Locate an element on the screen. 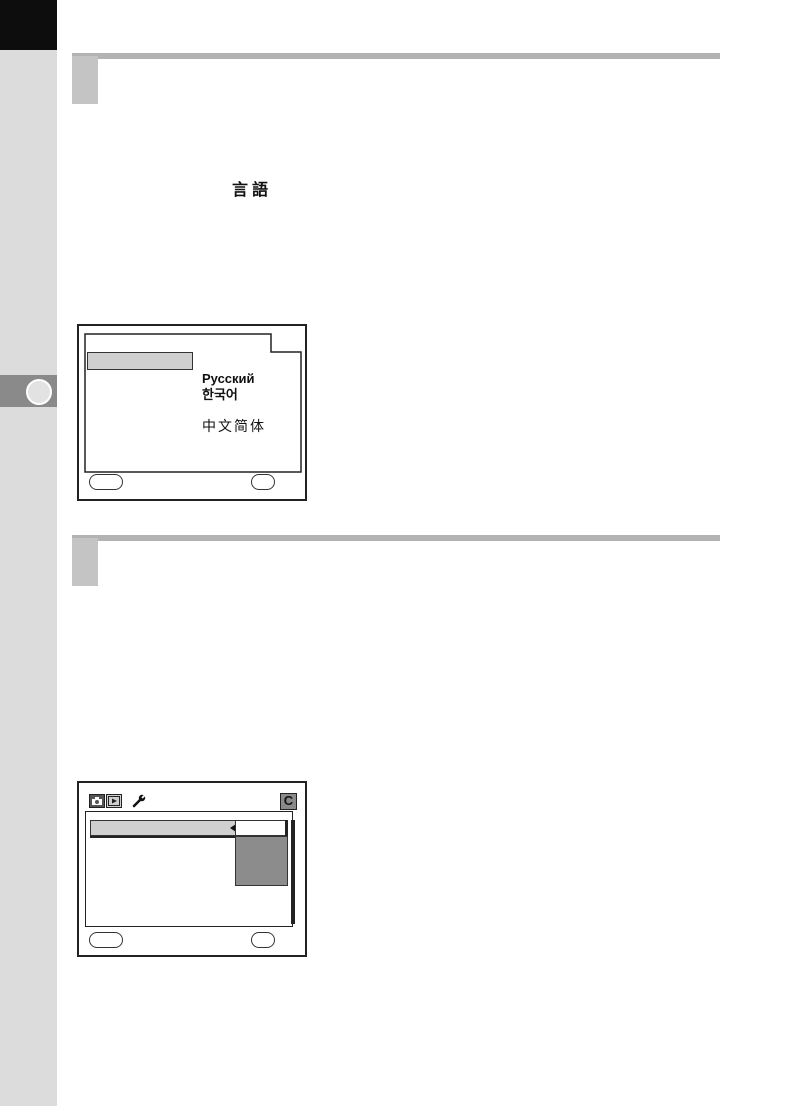 This screenshot has width=794, height=1106. dropdown-list is located at coordinates (261, 861).